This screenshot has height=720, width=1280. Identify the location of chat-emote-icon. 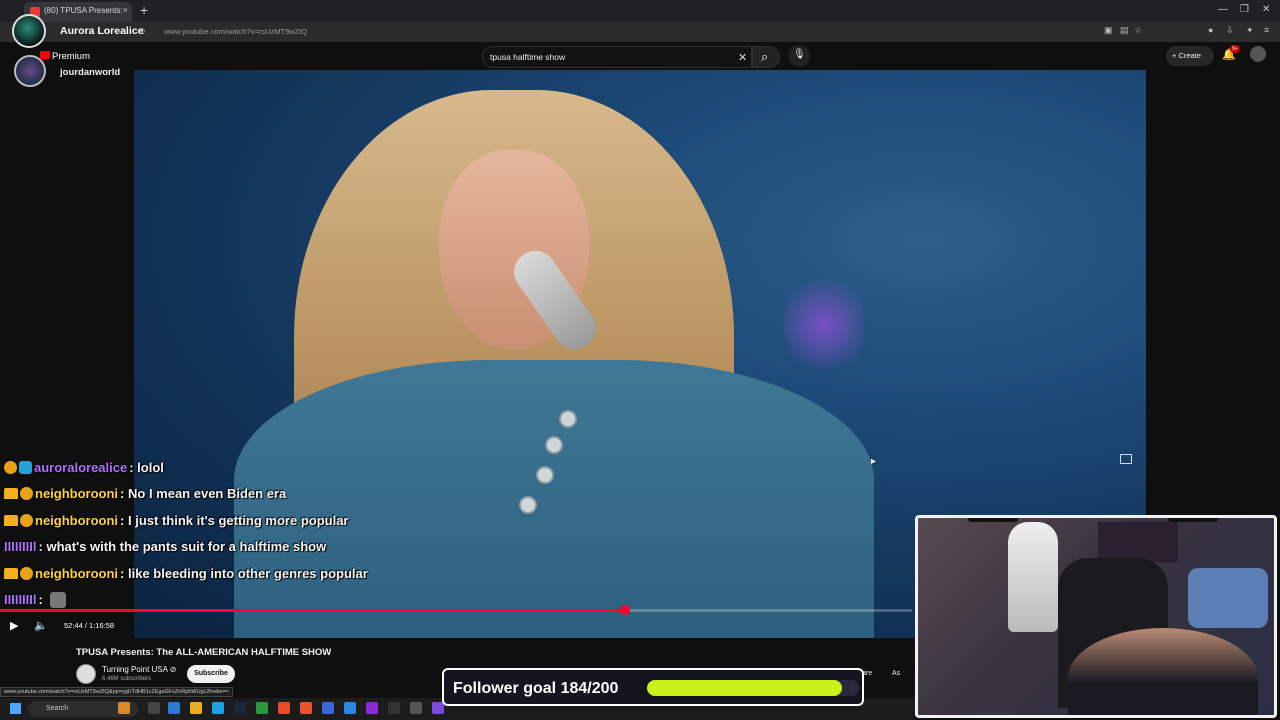
(58, 599).